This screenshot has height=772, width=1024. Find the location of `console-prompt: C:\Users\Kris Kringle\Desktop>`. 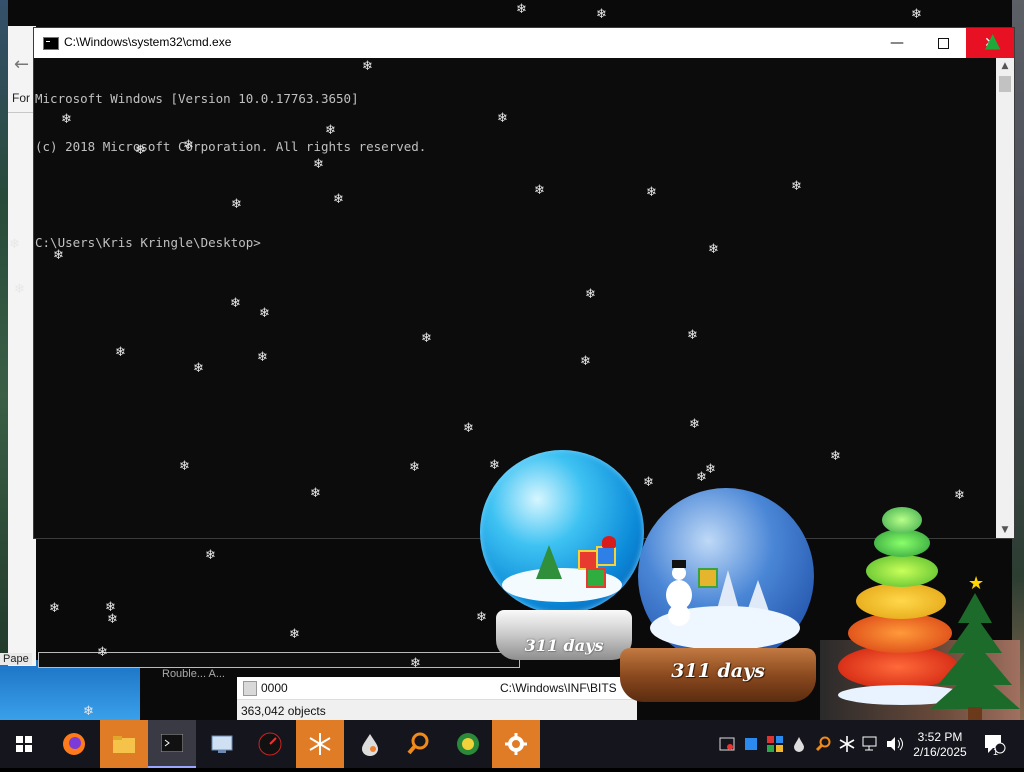

console-prompt: C:\Users\Kris Kringle\Desktop> is located at coordinates (516, 243).